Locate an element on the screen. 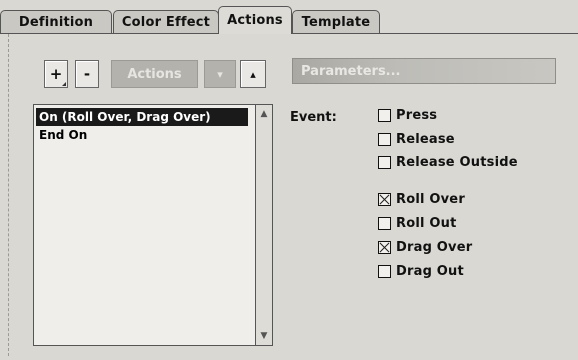 This screenshot has height=360, width=578. move-up-button: ▴ is located at coordinates (253, 74).